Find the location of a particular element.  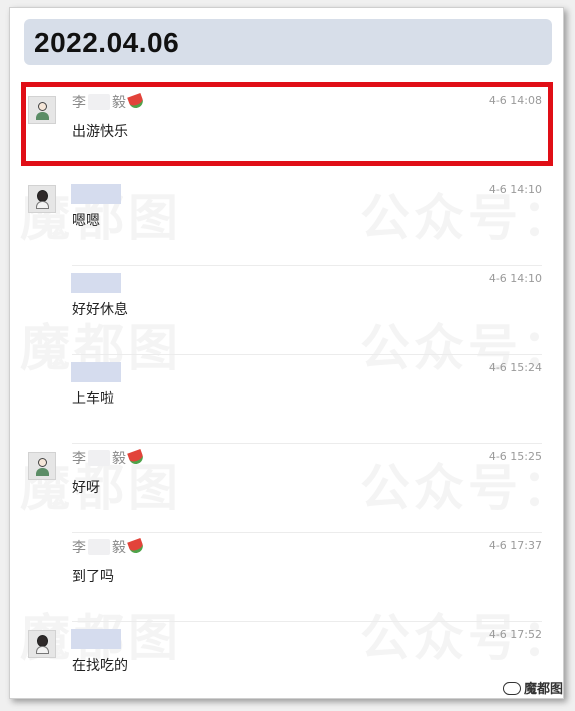

wechat-icon is located at coordinates (511, 688).